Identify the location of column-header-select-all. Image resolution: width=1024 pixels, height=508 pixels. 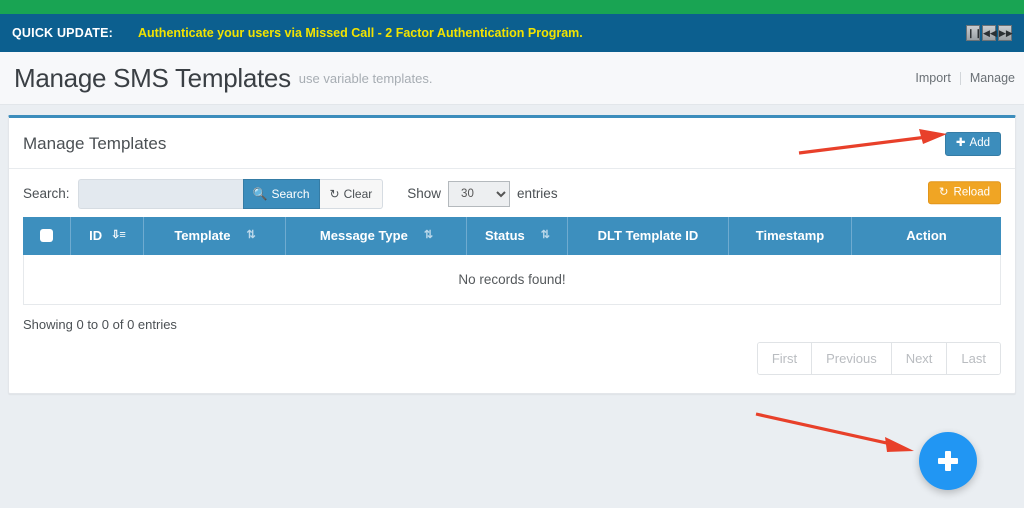
(47, 235).